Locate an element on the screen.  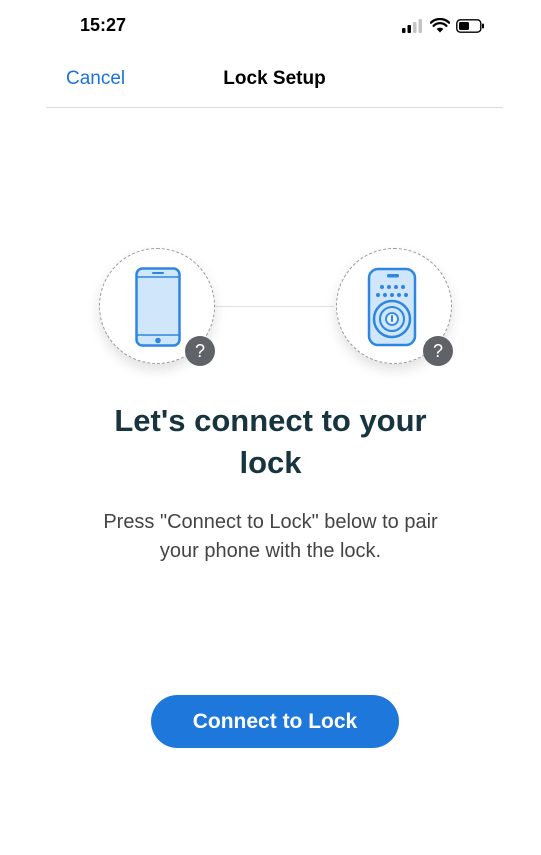
status-icons is located at coordinates (443, 25).